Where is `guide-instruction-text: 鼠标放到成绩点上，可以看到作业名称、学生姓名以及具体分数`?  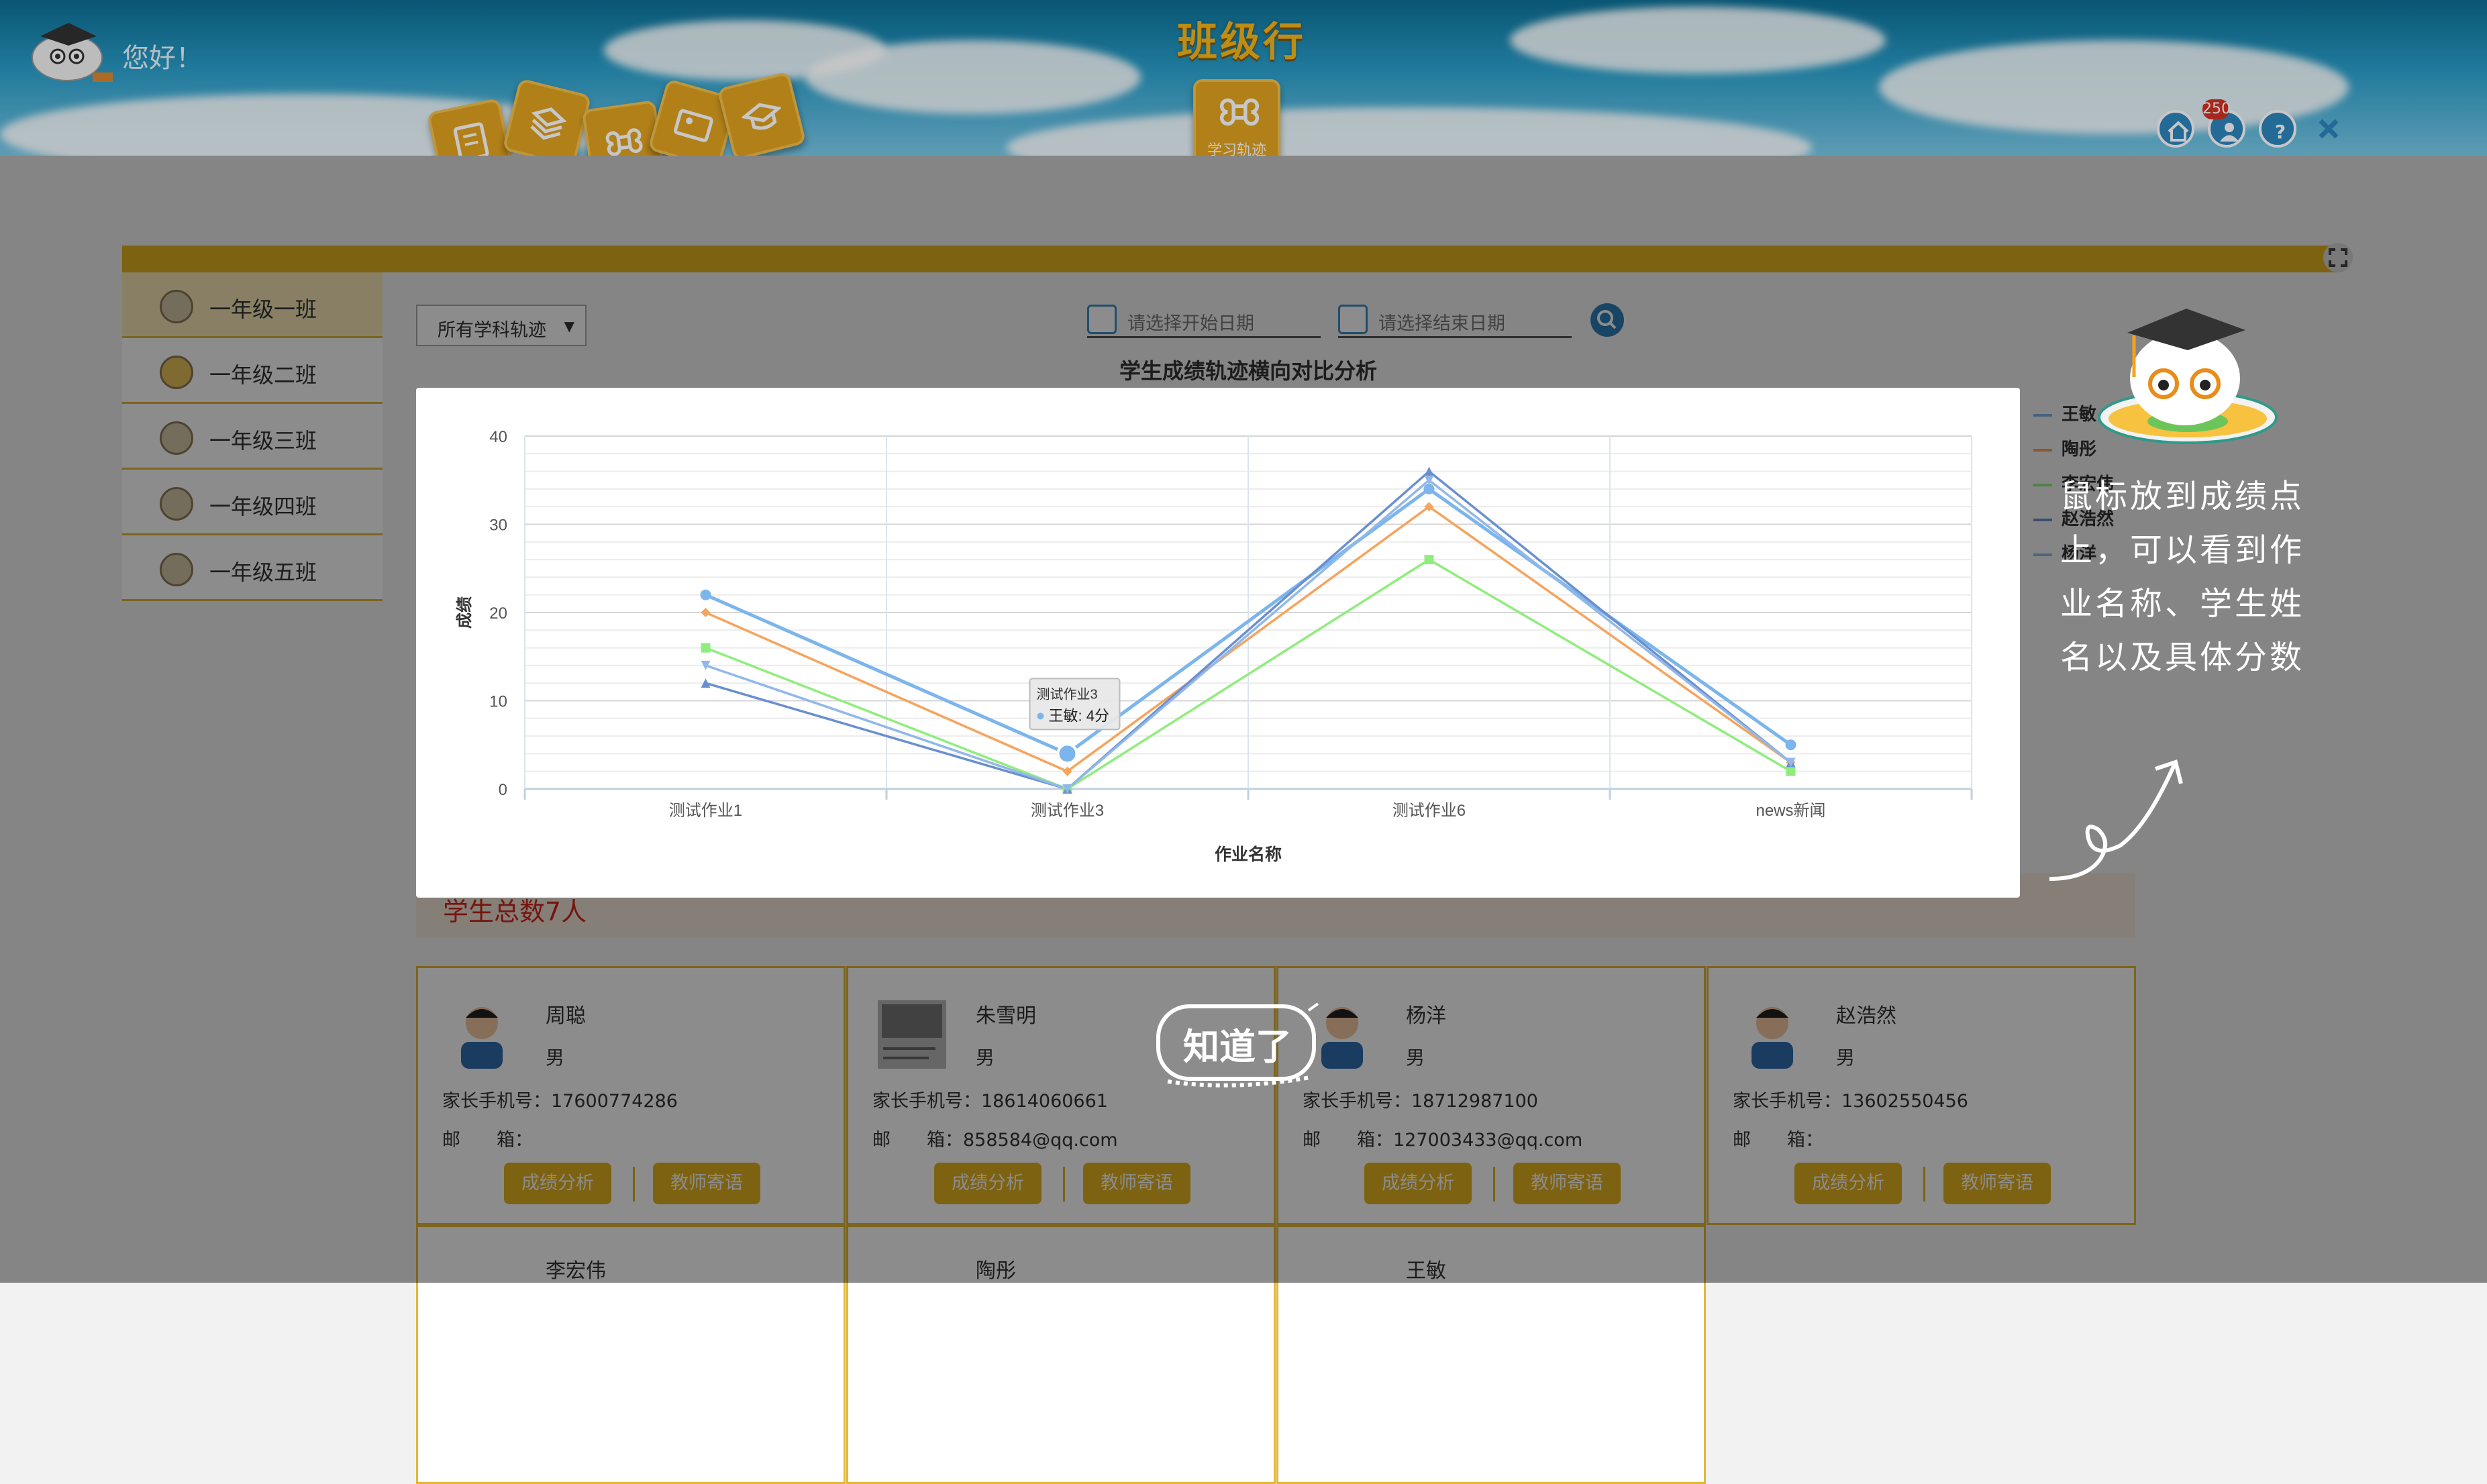
guide-instruction-text: 鼠标放到成绩点上，可以看到作业名称、学生姓名以及具体分数 is located at coordinates (2182, 577).